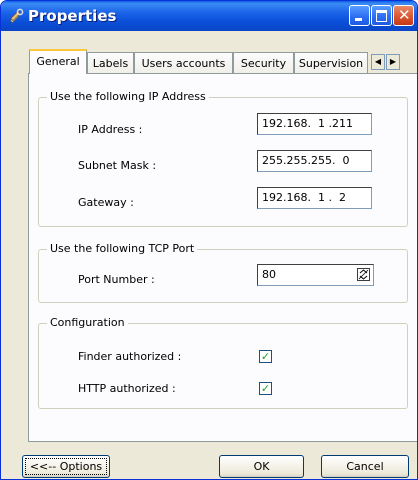  I want to click on http-authorized-checkbox: ✓, so click(265, 388).